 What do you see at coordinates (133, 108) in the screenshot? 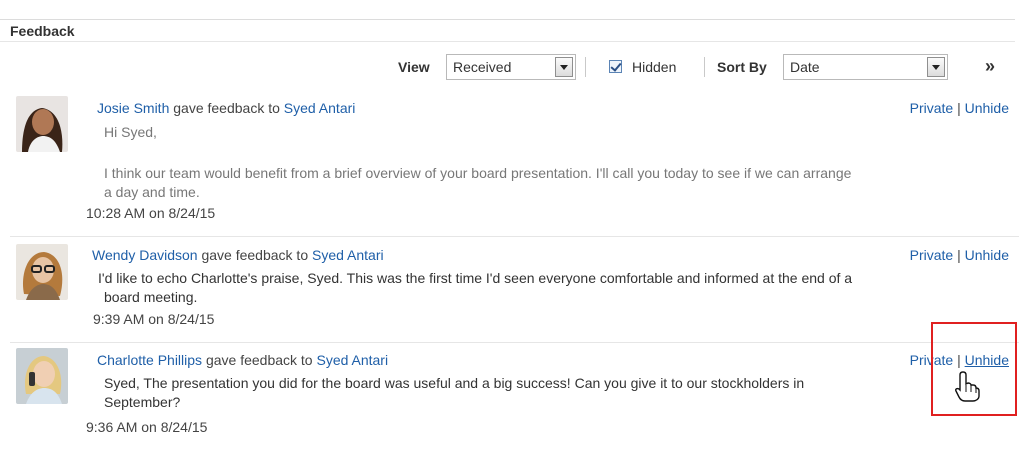
I see `author-link: Josie Smith` at bounding box center [133, 108].